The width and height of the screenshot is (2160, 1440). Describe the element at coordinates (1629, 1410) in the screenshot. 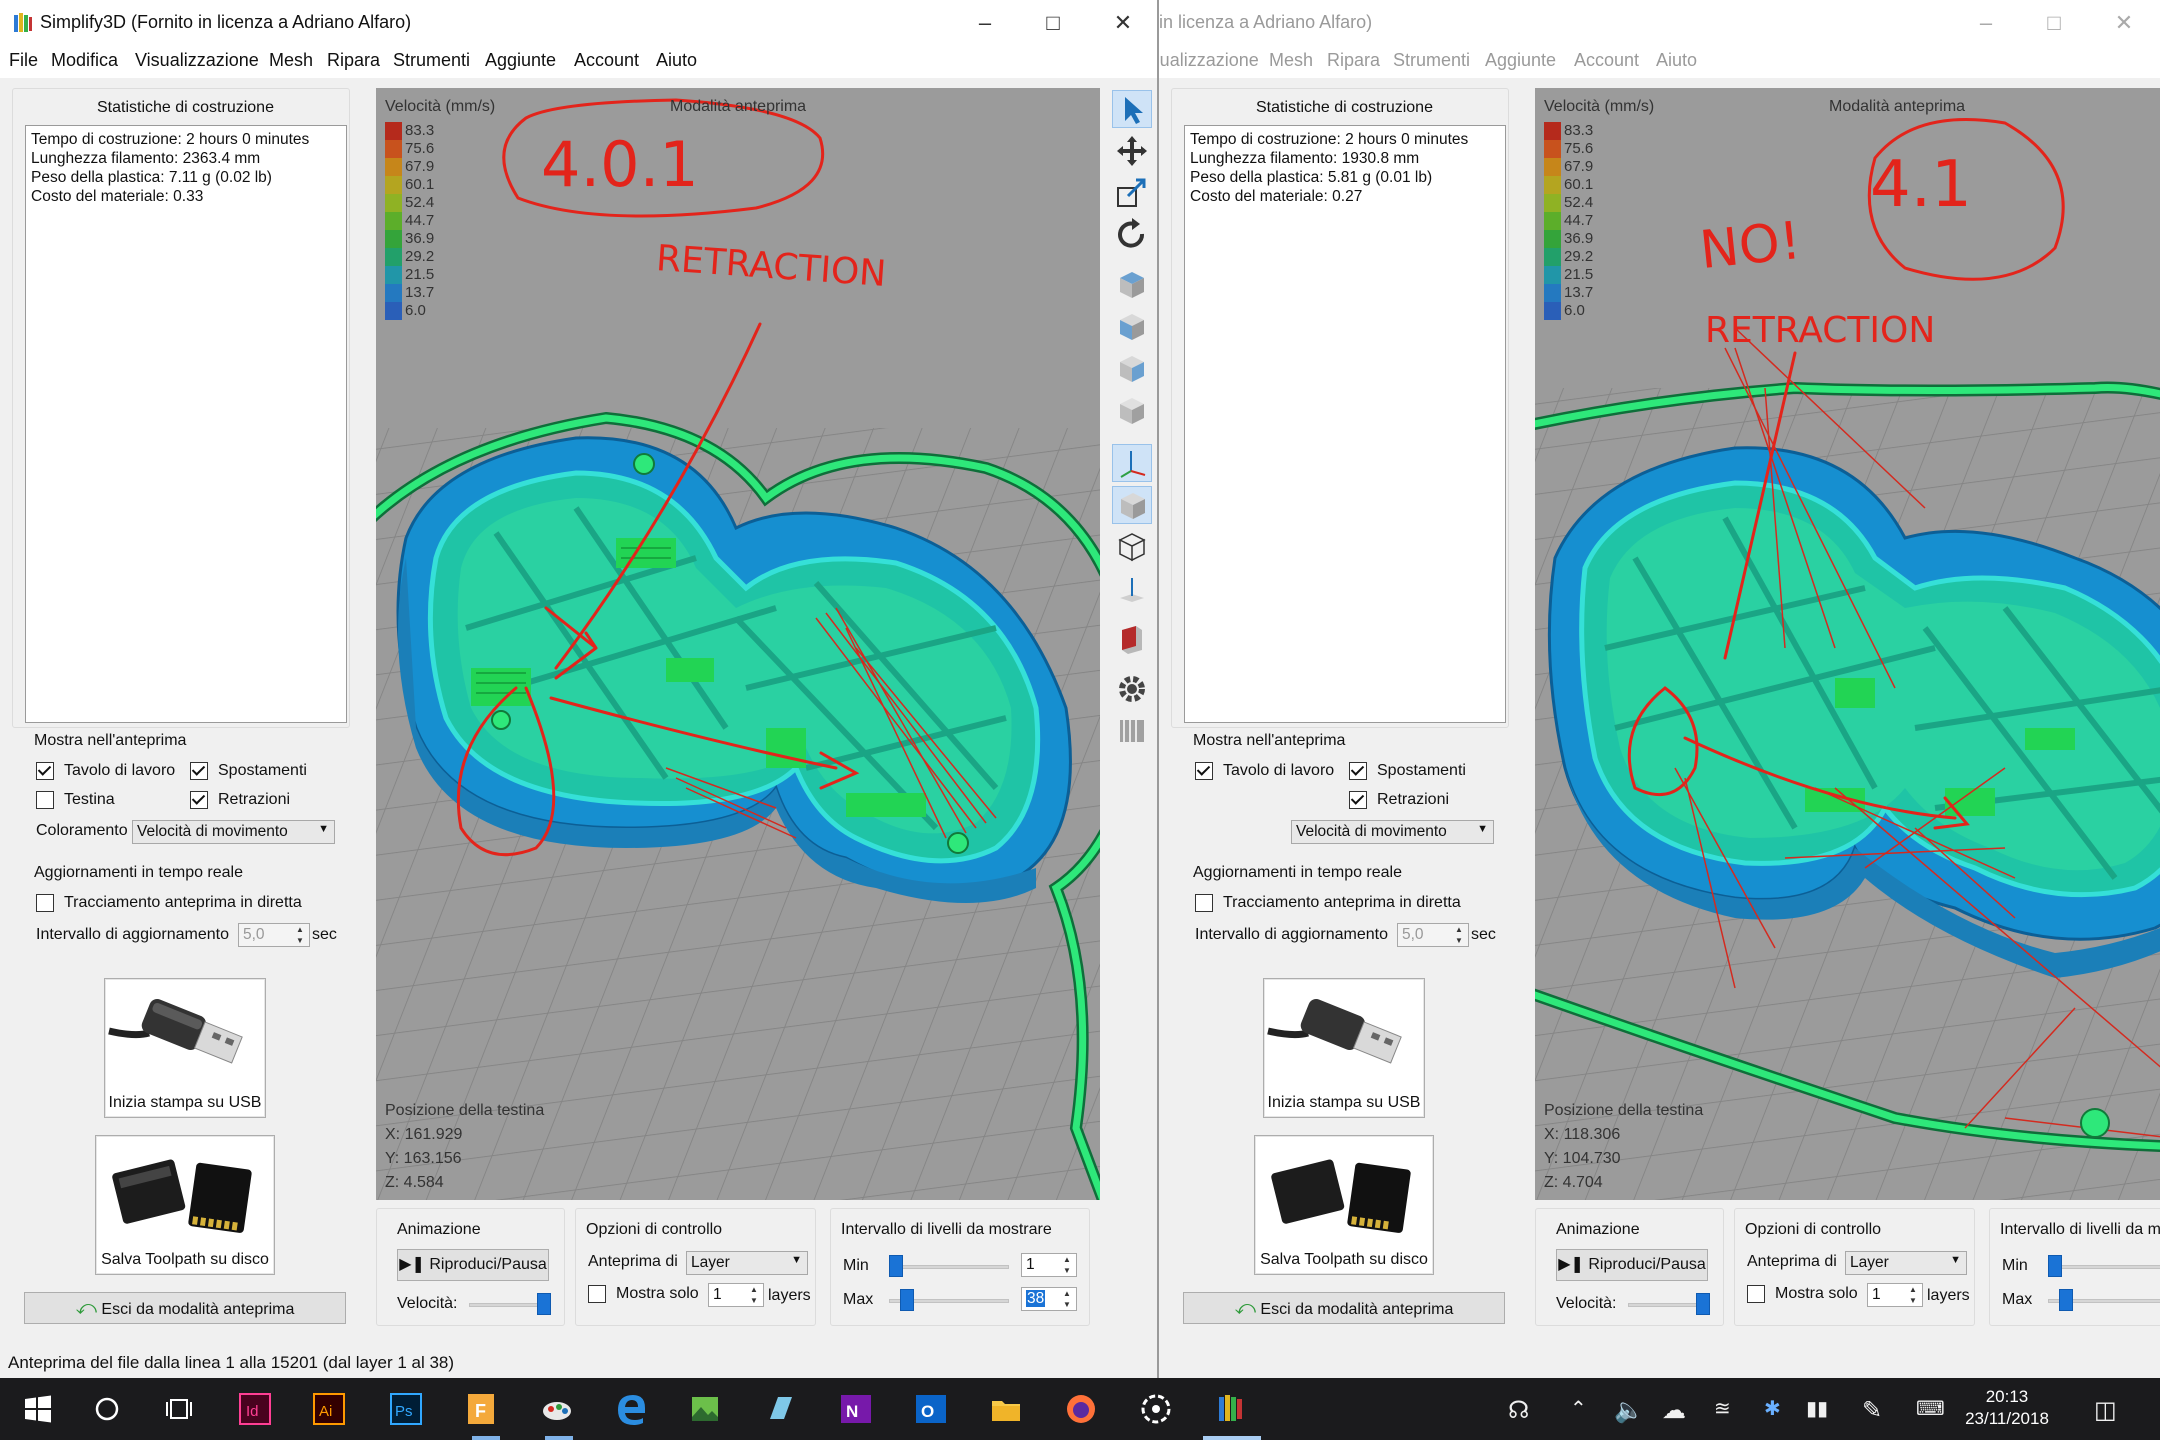

I see `volume-icon: 🔈` at that location.